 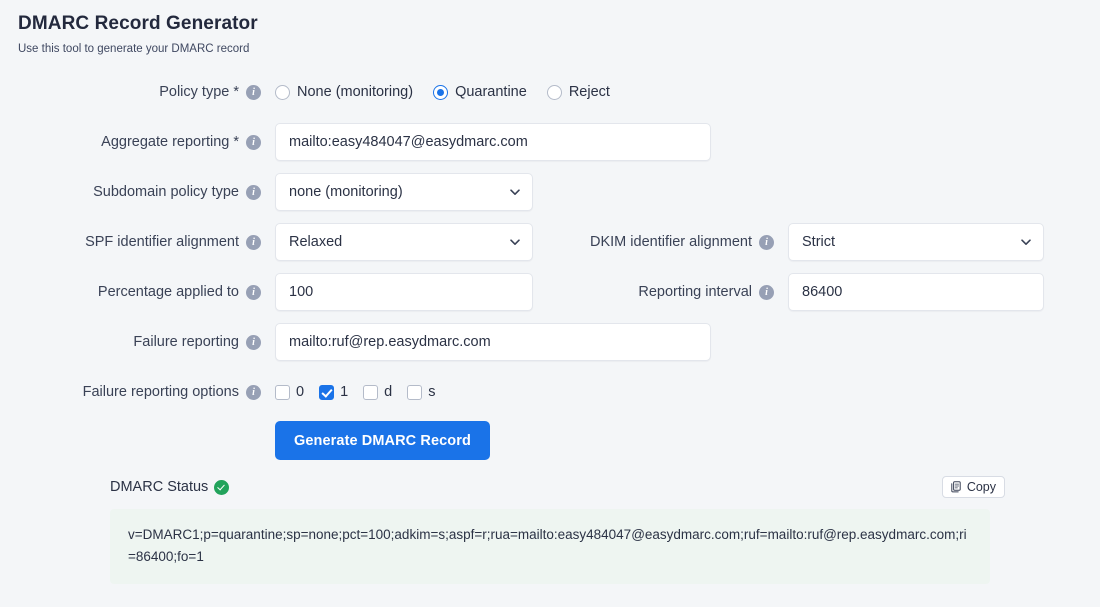 What do you see at coordinates (166, 192) in the screenshot?
I see `label-subdomain-policy-text: Subdomain policy type` at bounding box center [166, 192].